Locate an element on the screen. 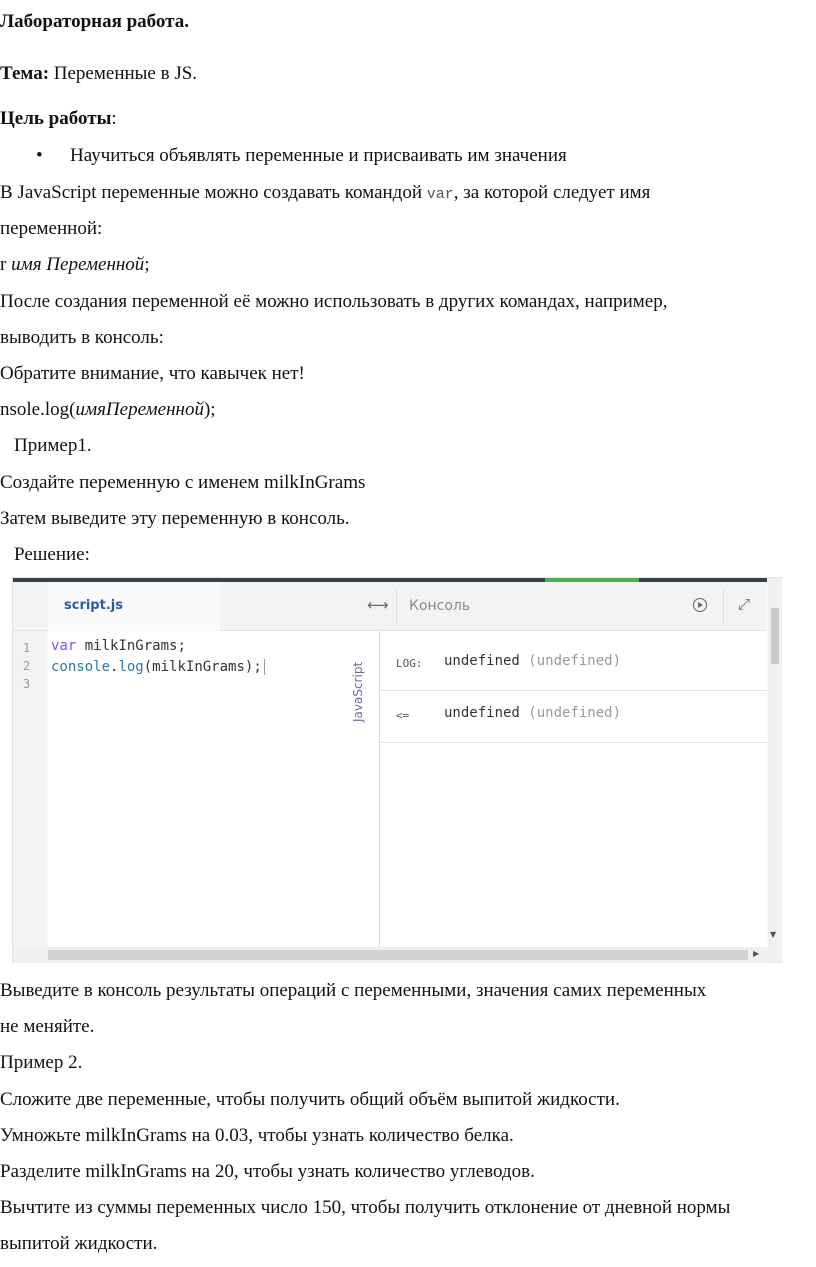 The height and width of the screenshot is (1267, 816). scroll-right-icon: ▶ is located at coordinates (756, 953).